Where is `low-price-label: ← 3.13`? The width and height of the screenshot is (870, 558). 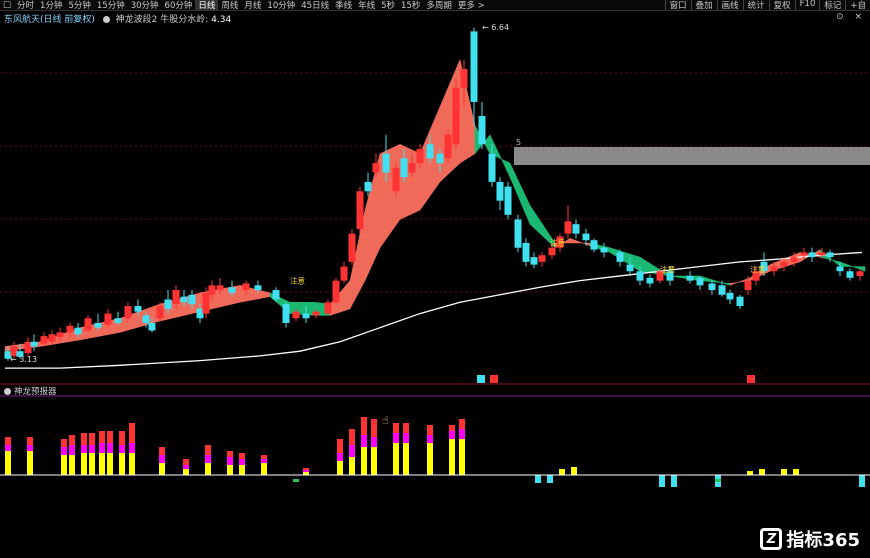
low-price-label: ← 3.13 is located at coordinates (23, 359).